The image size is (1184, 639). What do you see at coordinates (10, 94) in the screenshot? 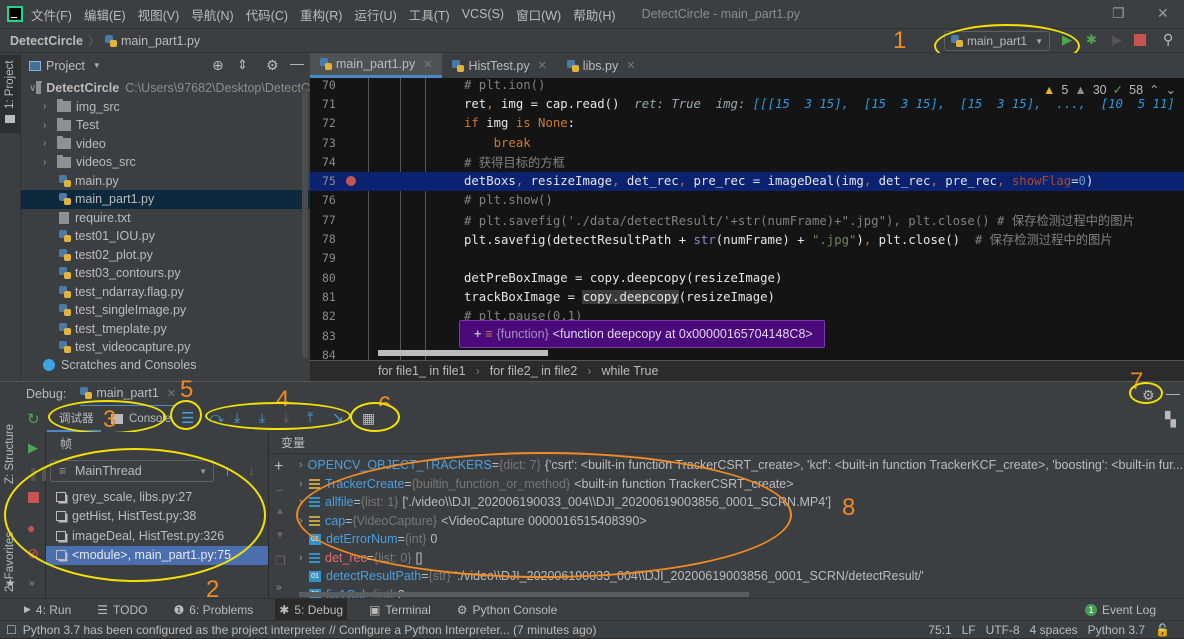
I see `project-tool-tab: 1: Project` at bounding box center [10, 94].